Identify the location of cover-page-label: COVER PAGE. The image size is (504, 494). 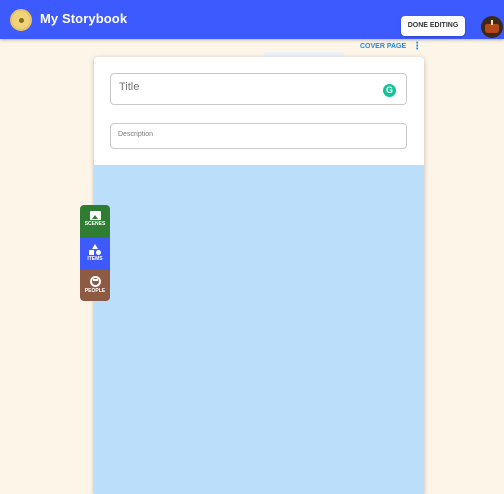
(383, 46).